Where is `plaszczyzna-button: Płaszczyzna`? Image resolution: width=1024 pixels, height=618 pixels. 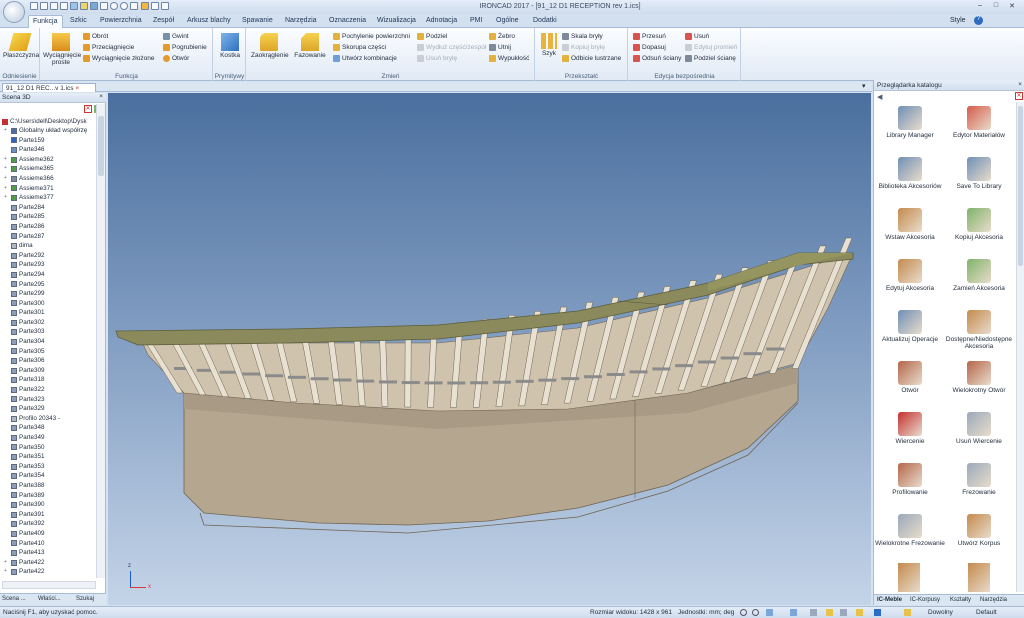 plaszczyzna-button: Płaszczyzna is located at coordinates (21, 44).